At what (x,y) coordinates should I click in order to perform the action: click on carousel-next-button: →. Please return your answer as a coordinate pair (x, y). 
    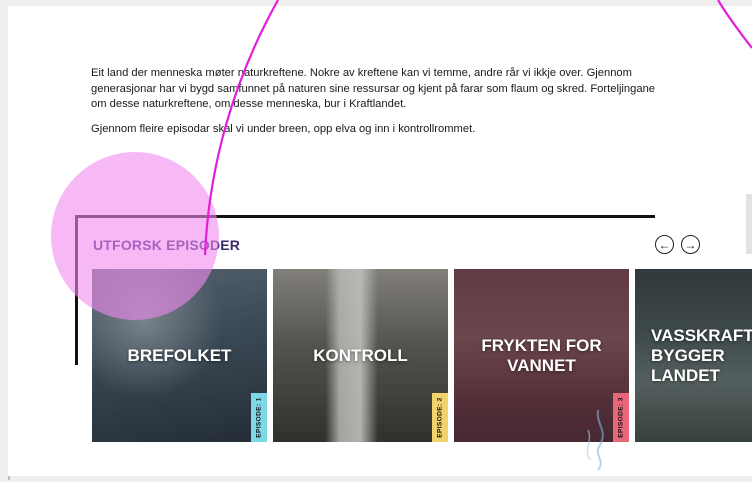
    Looking at the image, I should click on (690, 244).